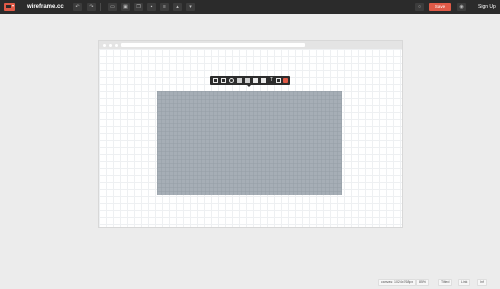  Describe the element at coordinates (445, 282) in the screenshot. I see `tilted-toggle: Tilted` at that location.